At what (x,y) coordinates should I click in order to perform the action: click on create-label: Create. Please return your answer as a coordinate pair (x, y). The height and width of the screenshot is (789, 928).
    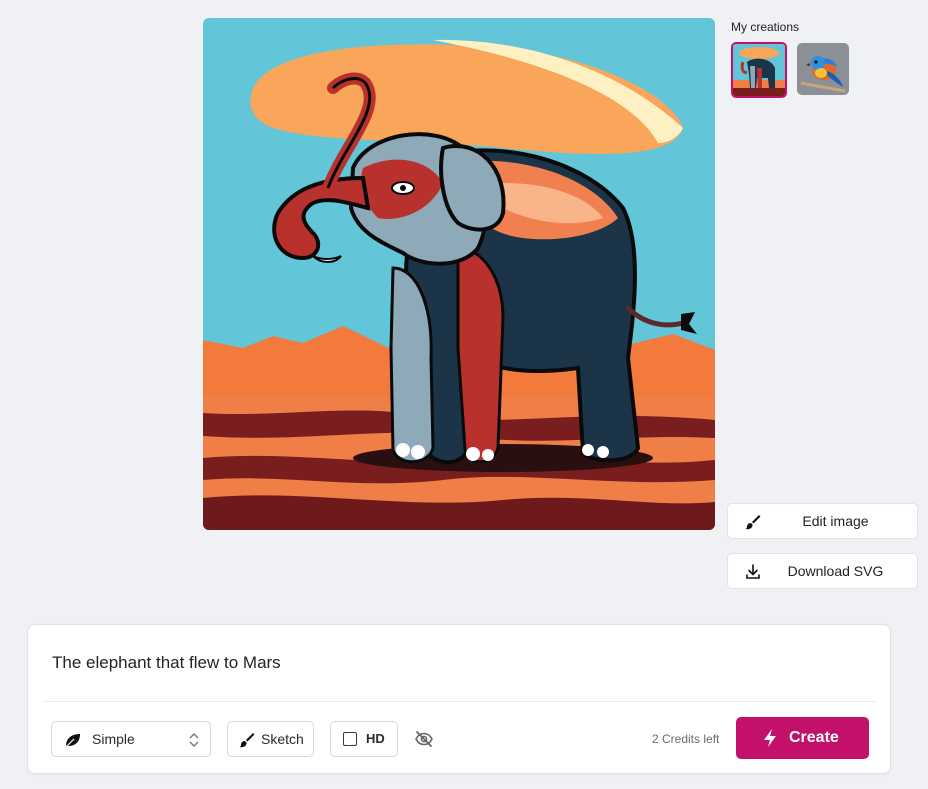
    Looking at the image, I should click on (814, 737).